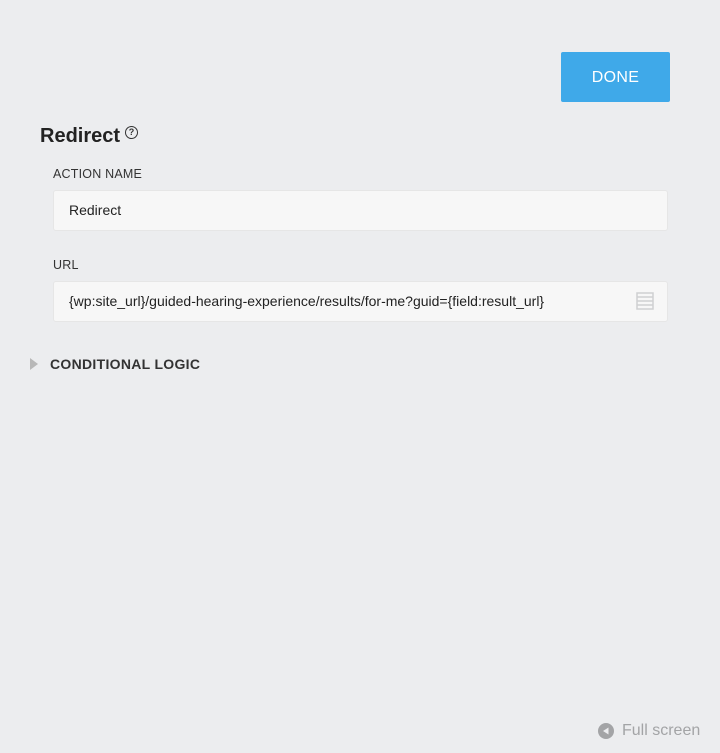 The width and height of the screenshot is (720, 753). I want to click on fullscreen-label: Full screen, so click(661, 730).